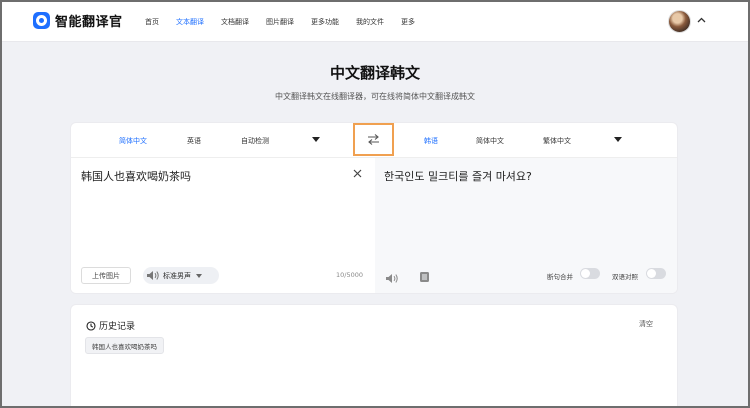  Describe the element at coordinates (325, 22) in the screenshot. I see `nav-item-more-features: 更多功能` at that location.